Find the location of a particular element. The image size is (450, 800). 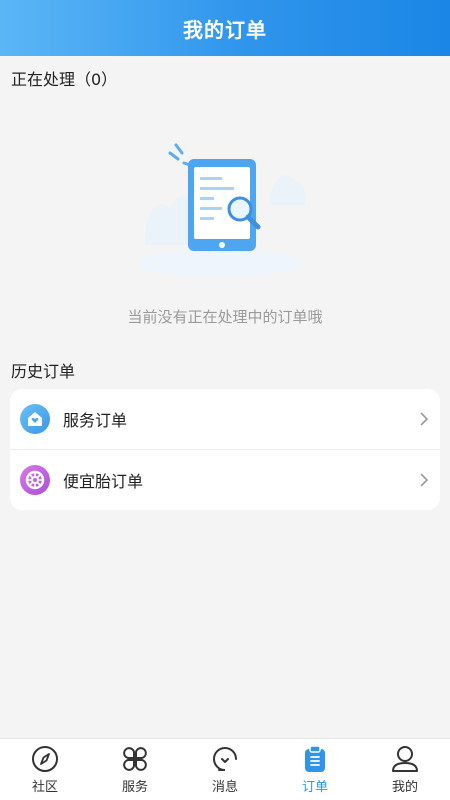

tab-messages: 消息 is located at coordinates (225, 769).